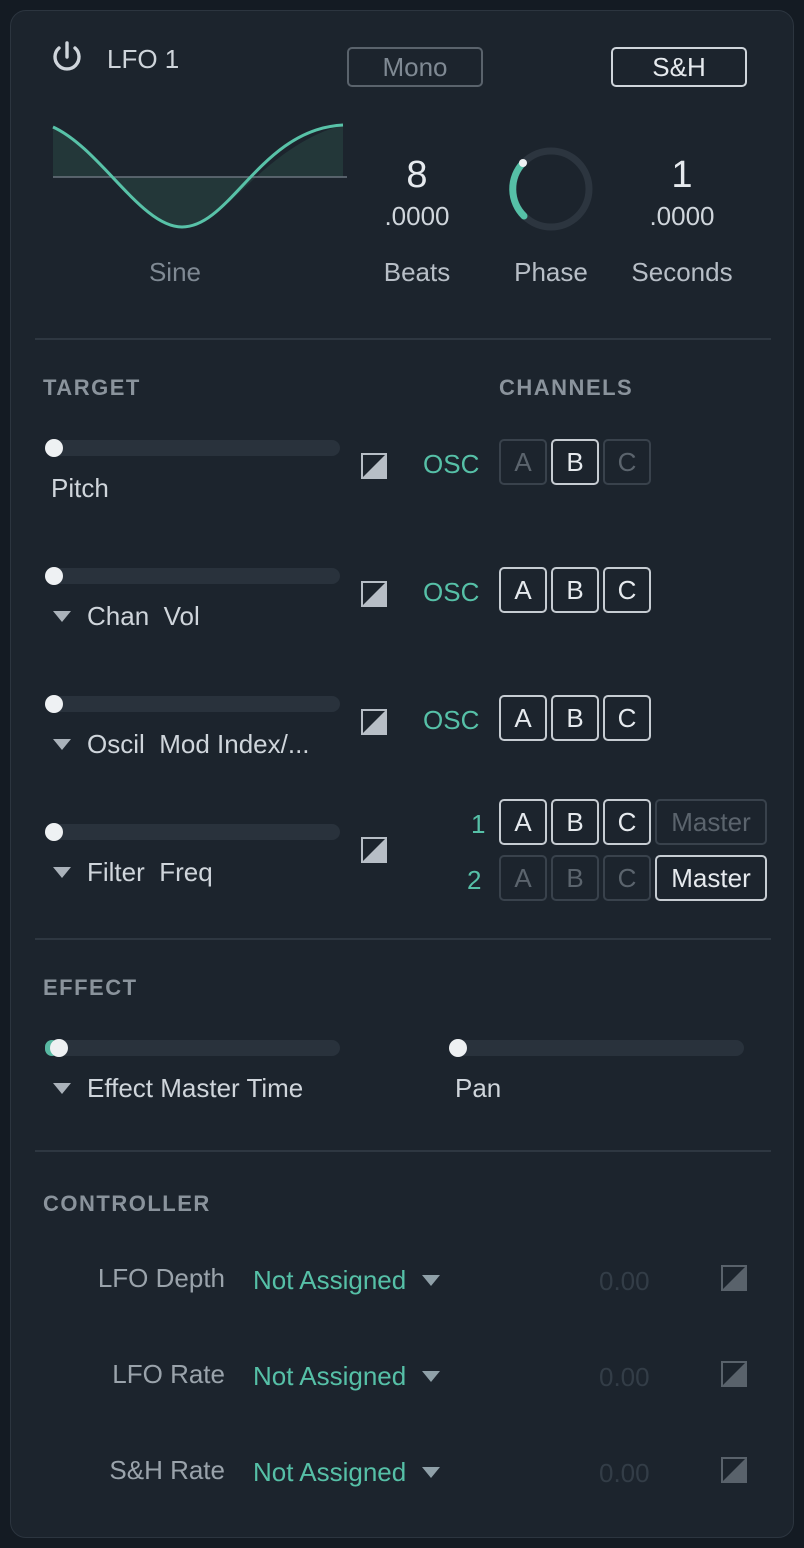  Describe the element at coordinates (682, 175) in the screenshot. I see `seconds-value-whole: 1` at that location.